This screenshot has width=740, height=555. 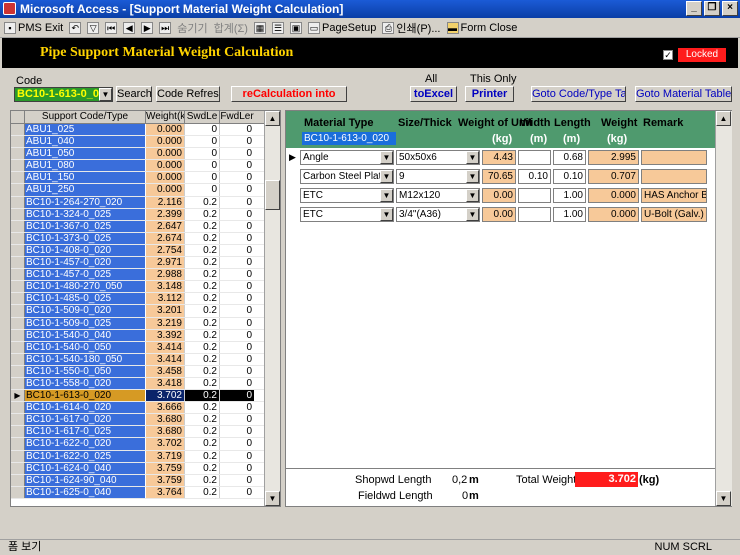 I want to click on code-refresh-button: Code Refresh, so click(x=188, y=94).